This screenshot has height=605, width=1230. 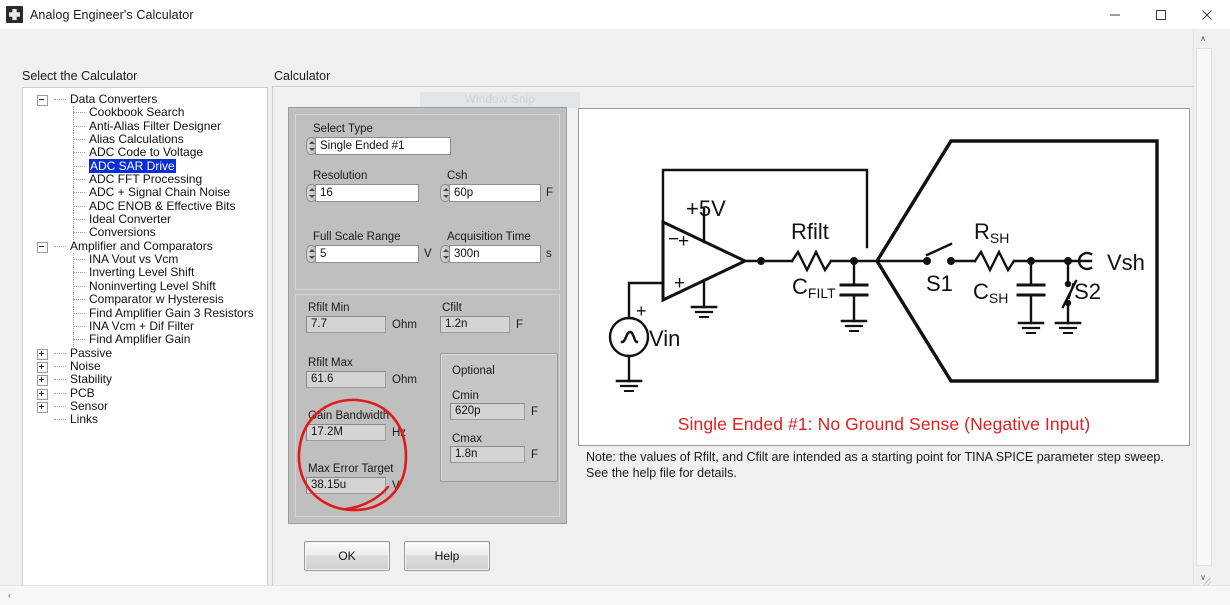 What do you see at coordinates (145, 299) in the screenshot?
I see `tree-item-comparator-w-hysteresis: Comparator w Hysteresis` at bounding box center [145, 299].